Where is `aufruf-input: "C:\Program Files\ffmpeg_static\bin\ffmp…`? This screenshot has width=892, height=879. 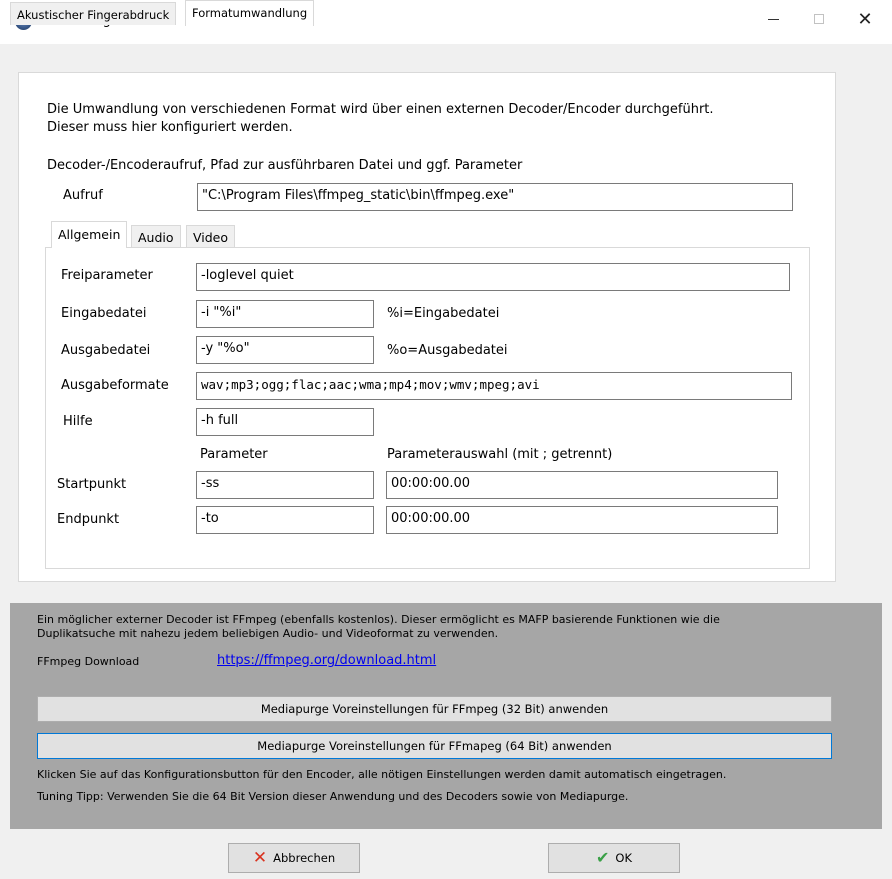
aufruf-input: "C:\Program Files\ffmpeg_static\bin\ffmp… is located at coordinates (495, 197).